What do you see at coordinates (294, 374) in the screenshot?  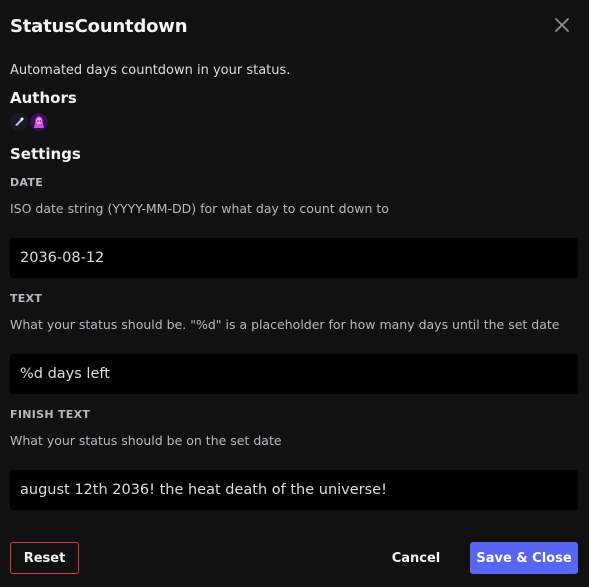 I see `text-input` at bounding box center [294, 374].